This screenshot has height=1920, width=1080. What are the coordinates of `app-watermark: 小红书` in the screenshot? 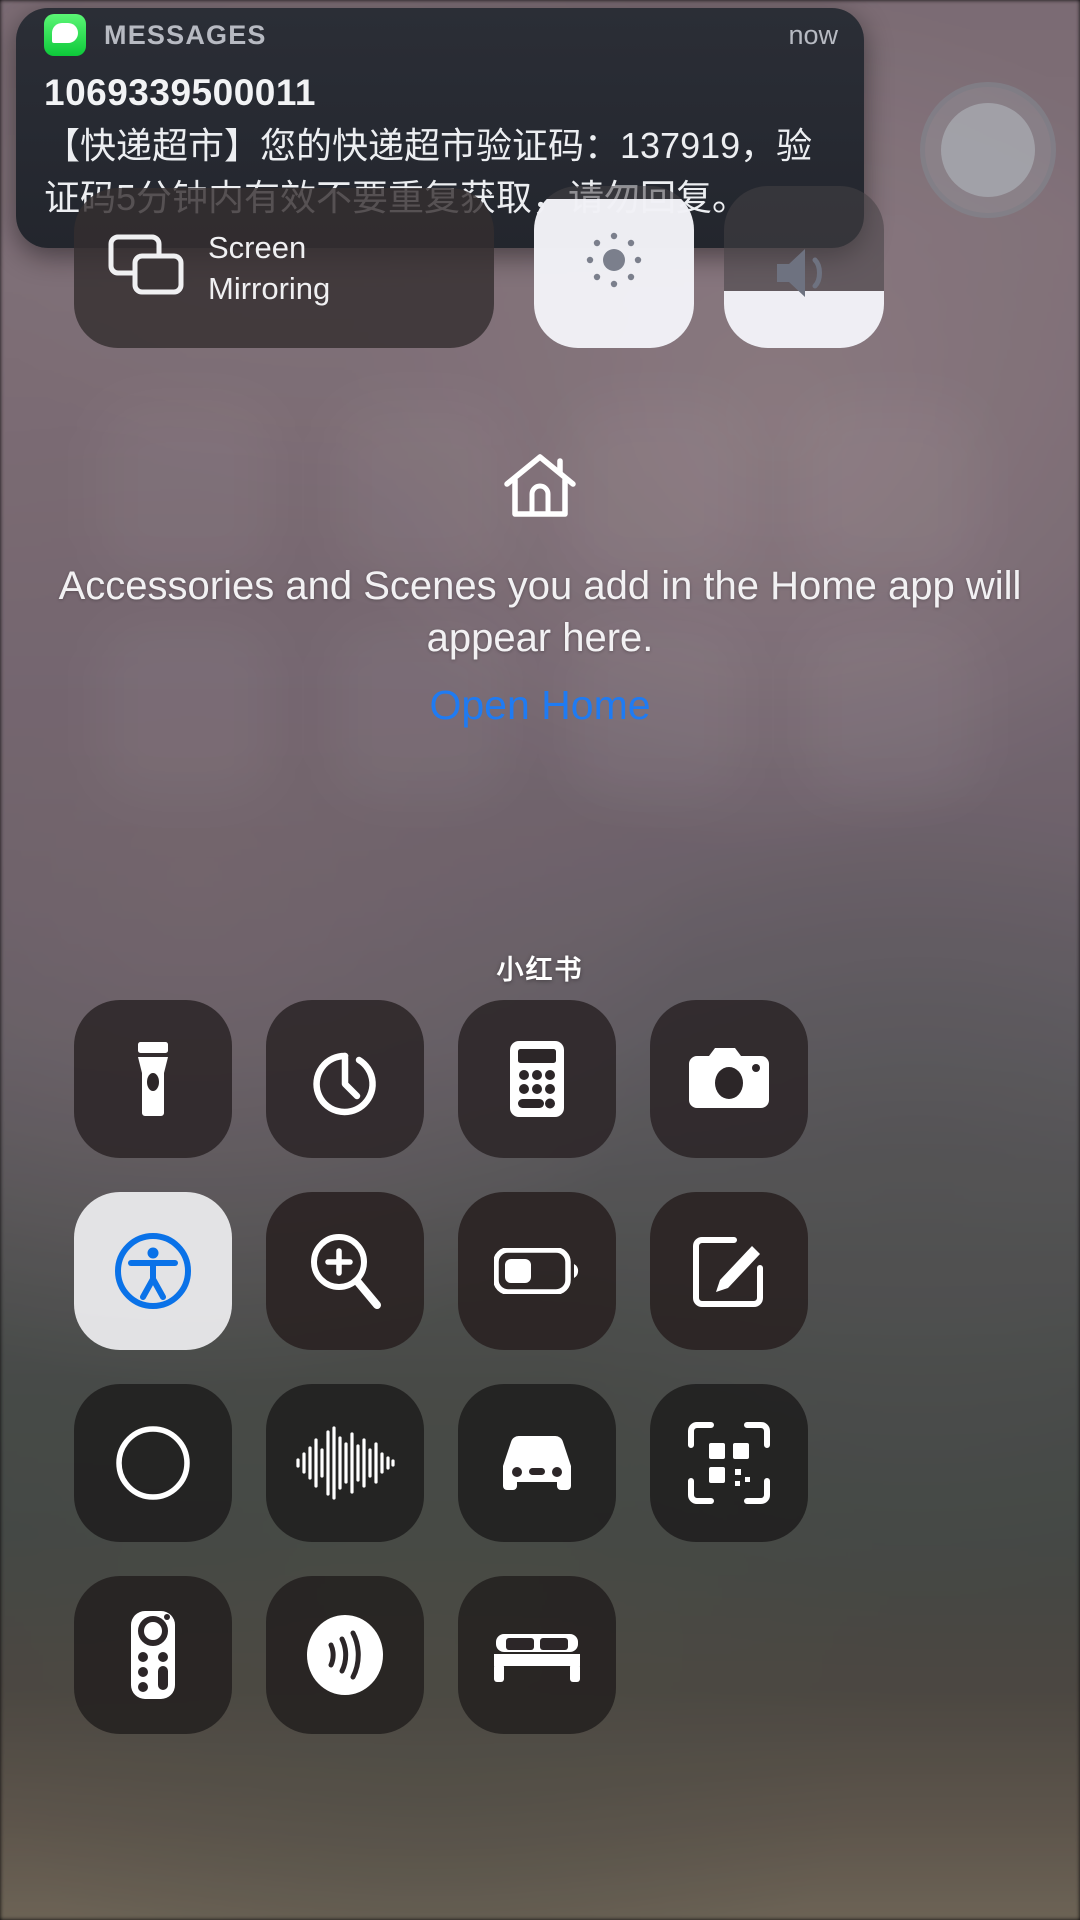 It's located at (540, 970).